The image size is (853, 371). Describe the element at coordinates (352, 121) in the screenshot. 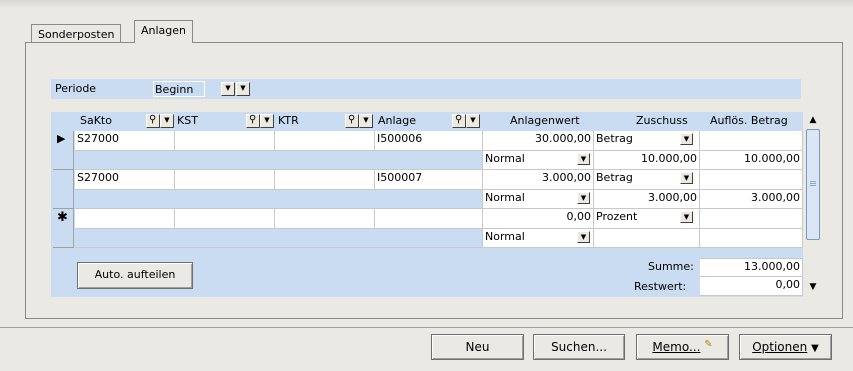

I see `ktr-search-button: ⚲` at that location.